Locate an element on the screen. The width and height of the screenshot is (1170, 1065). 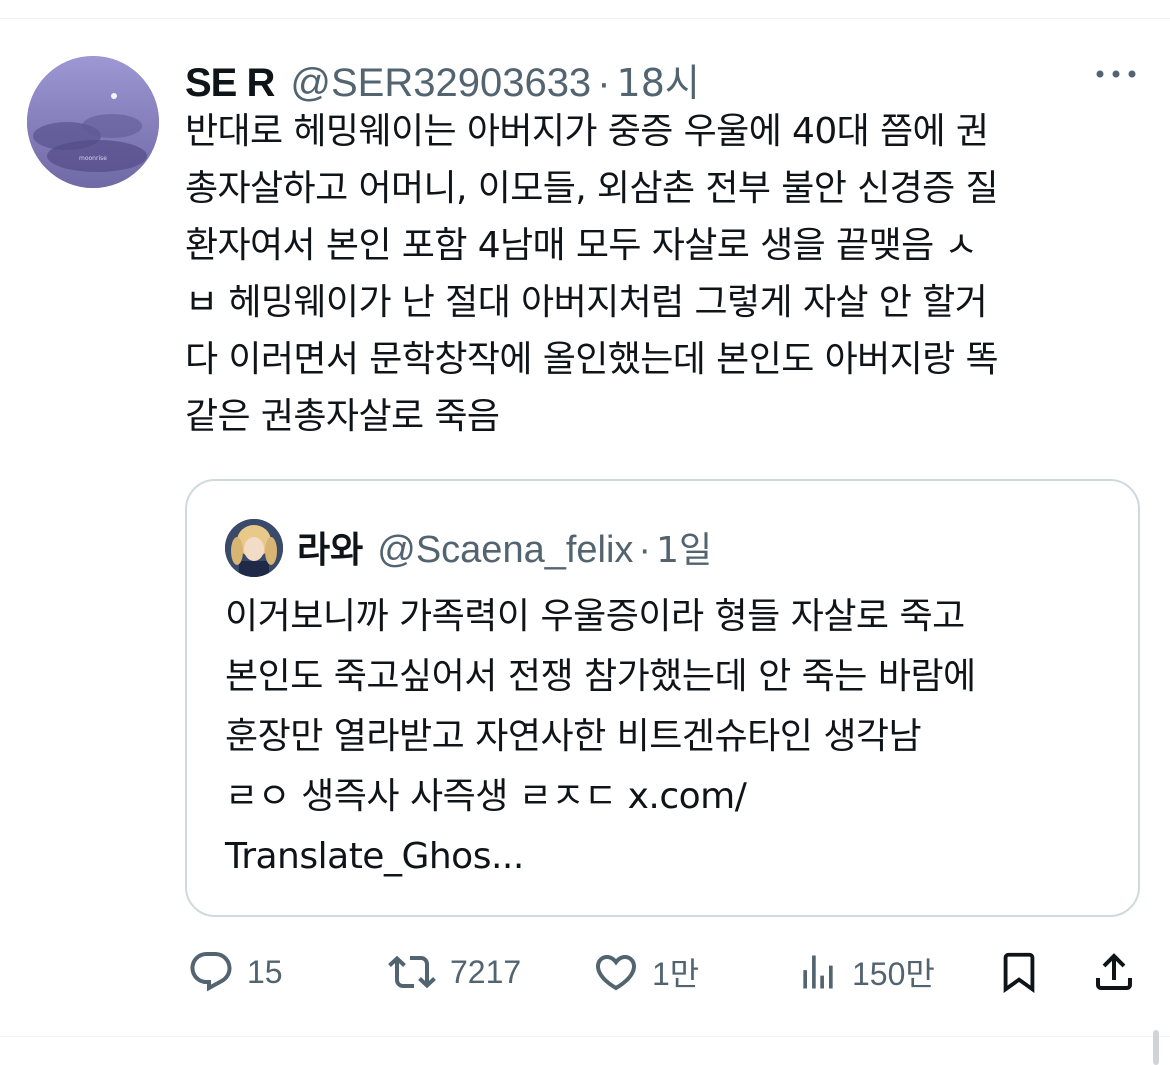
views-button: 150만 is located at coordinates (865, 972).